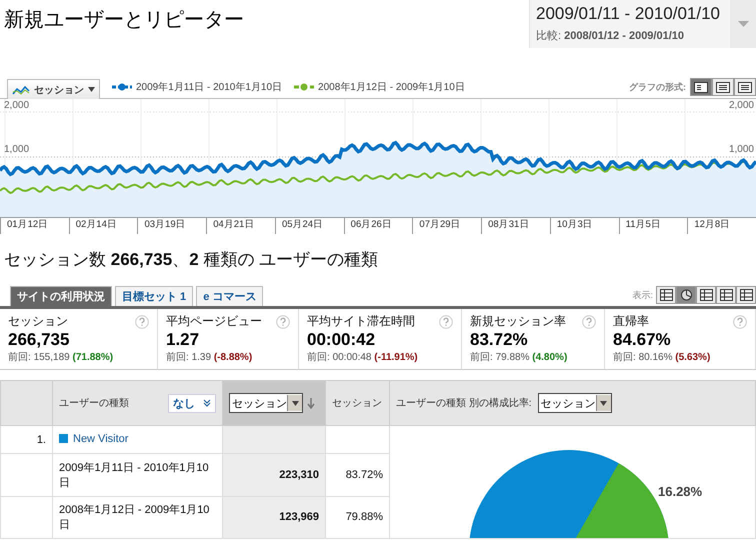 This screenshot has height=541, width=756. Describe the element at coordinates (680, 491) in the screenshot. I see `pie-slice-label: 16.28%` at that location.